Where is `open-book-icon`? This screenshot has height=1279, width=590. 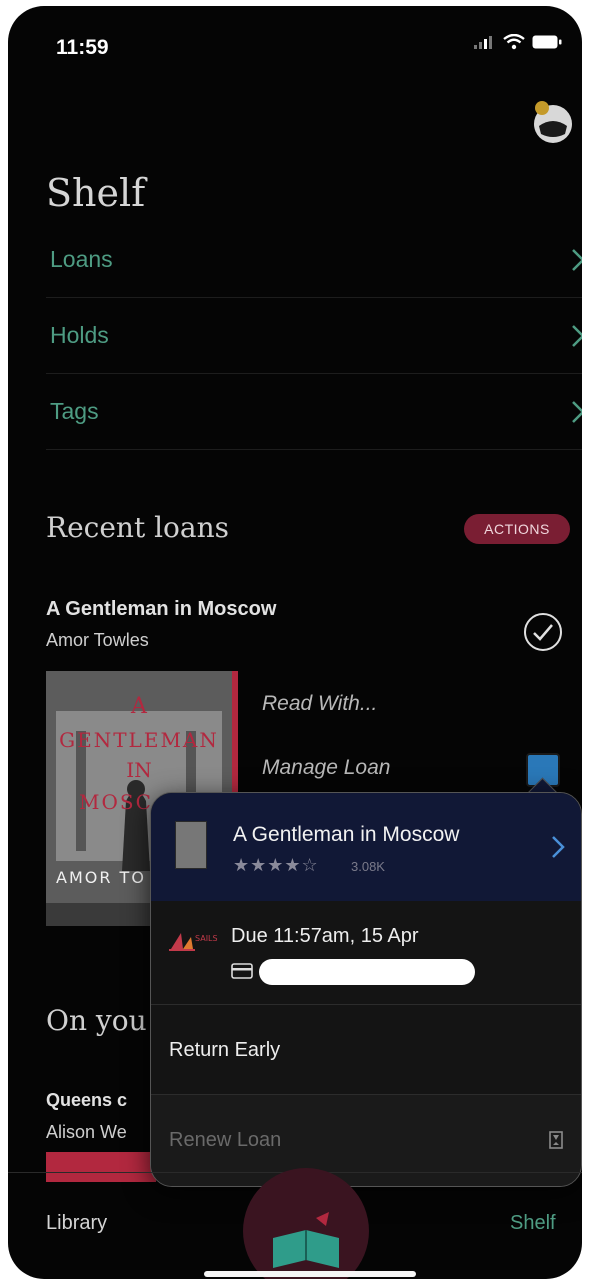 open-book-icon is located at coordinates (306, 1240).